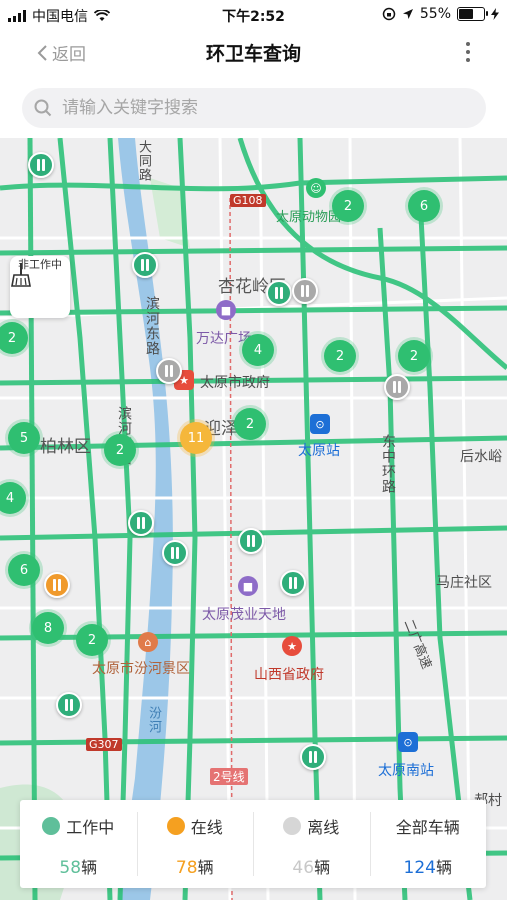 The width and height of the screenshot is (507, 900). What do you see at coordinates (407, 14) in the screenshot?
I see `location-arrow-icon` at bounding box center [407, 14].